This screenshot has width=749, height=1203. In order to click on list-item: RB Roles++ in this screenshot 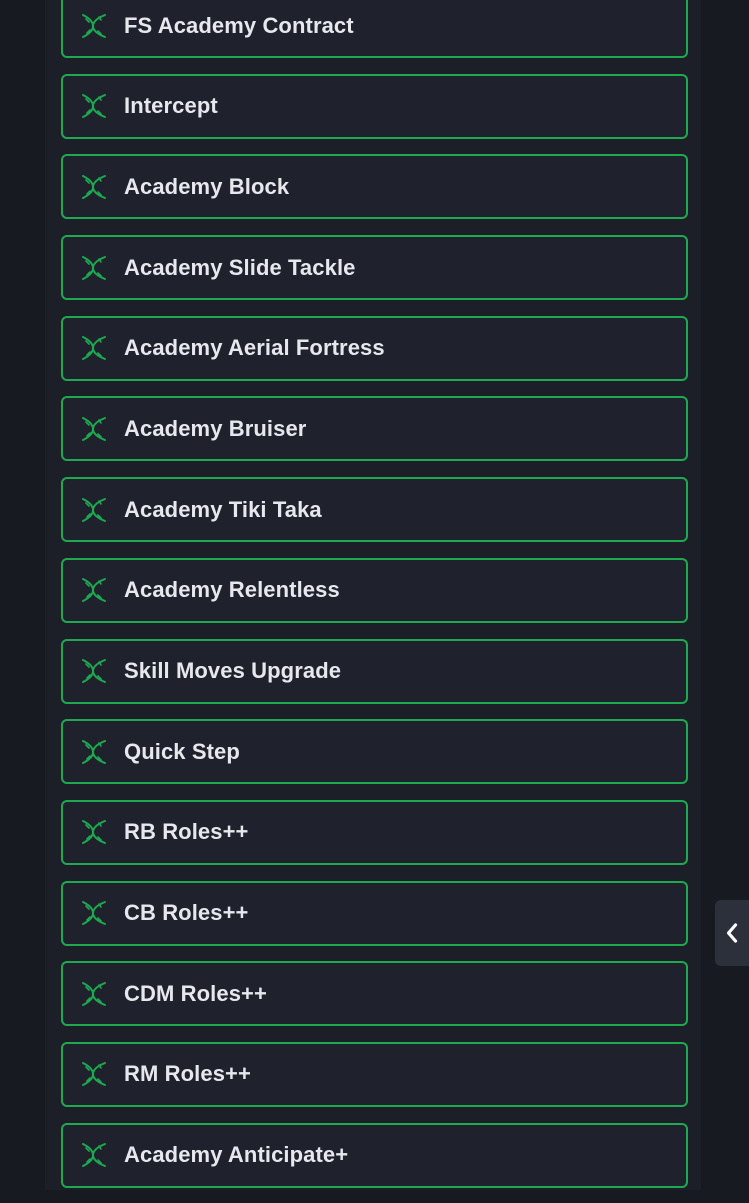, I will do `click(374, 832)`.